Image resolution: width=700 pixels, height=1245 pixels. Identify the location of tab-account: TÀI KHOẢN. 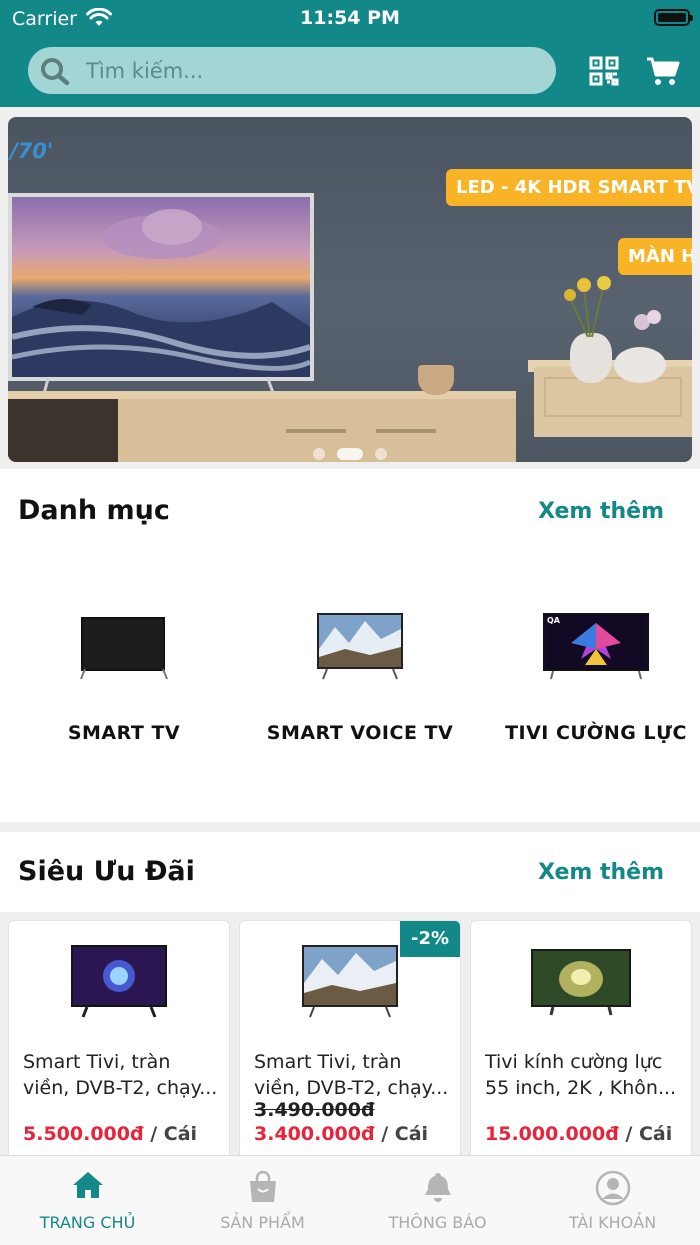
(612, 1200).